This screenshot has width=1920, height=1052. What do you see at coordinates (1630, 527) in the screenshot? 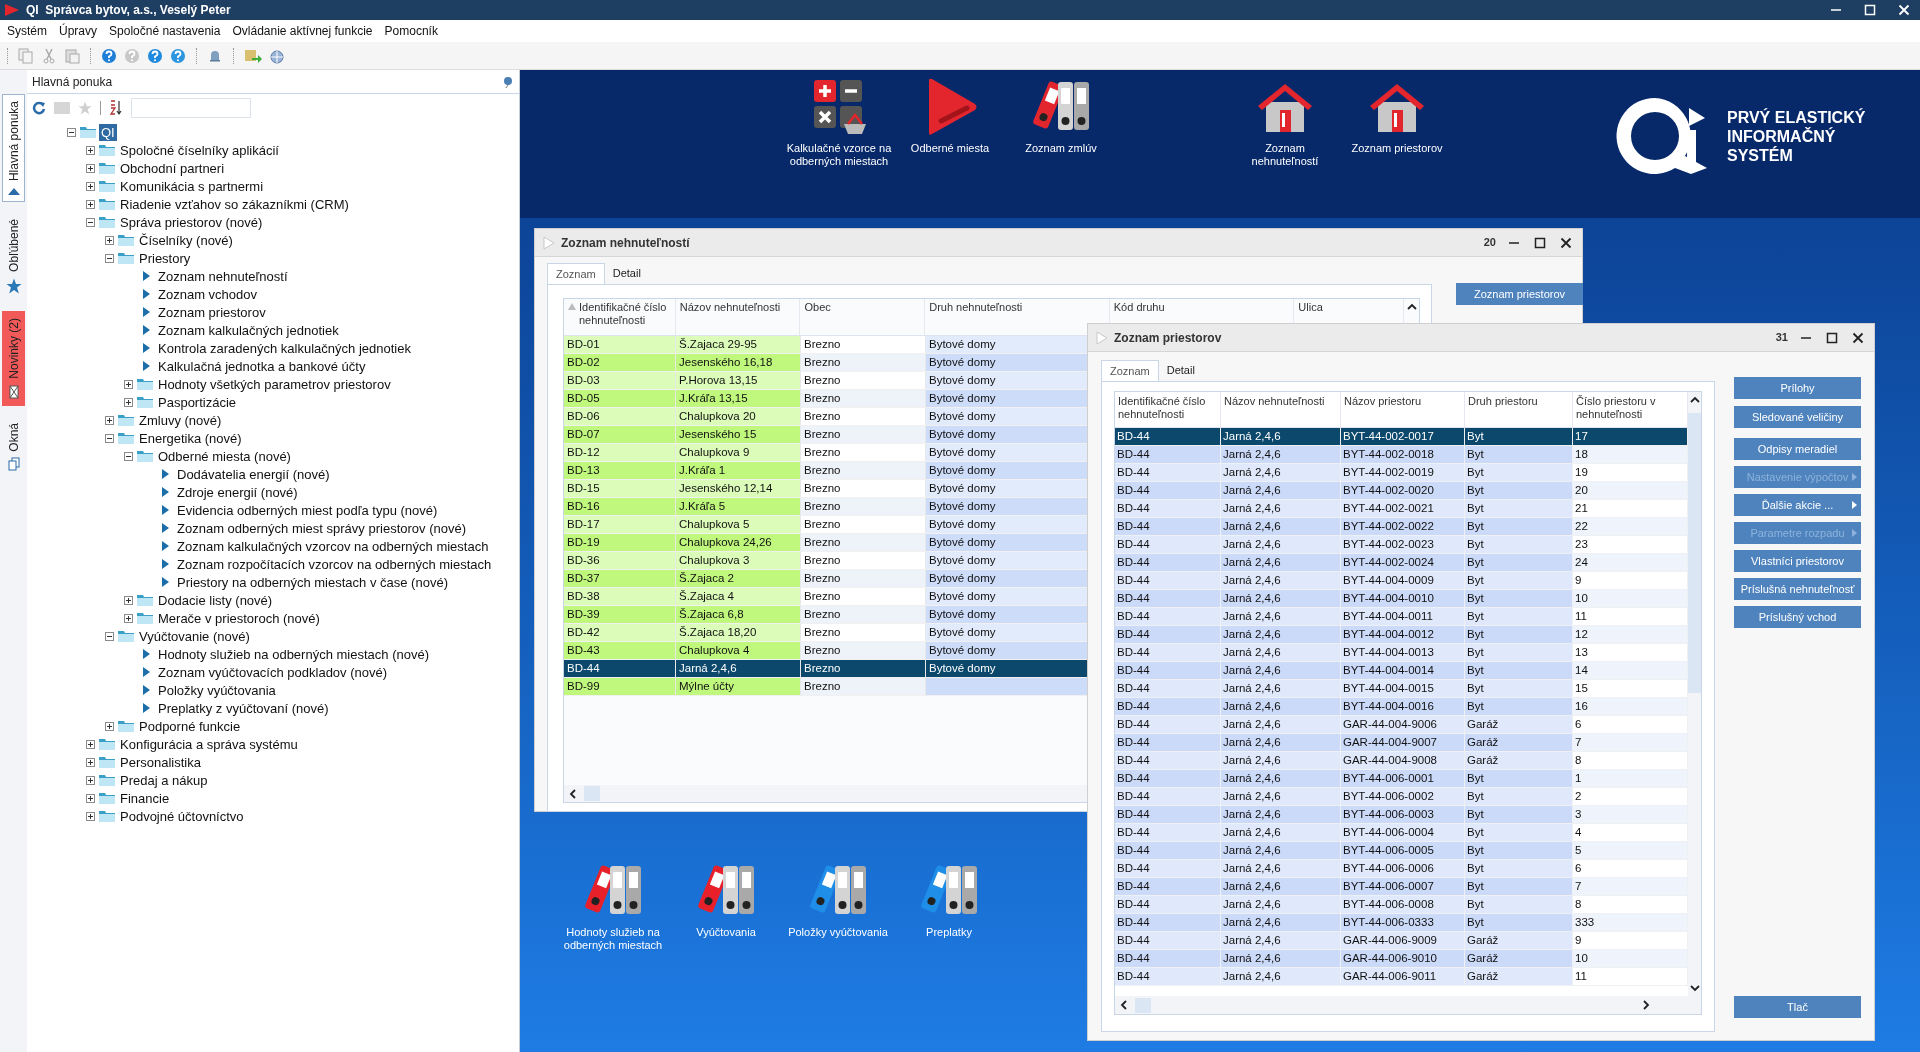
I see `table-cell: 22` at bounding box center [1630, 527].